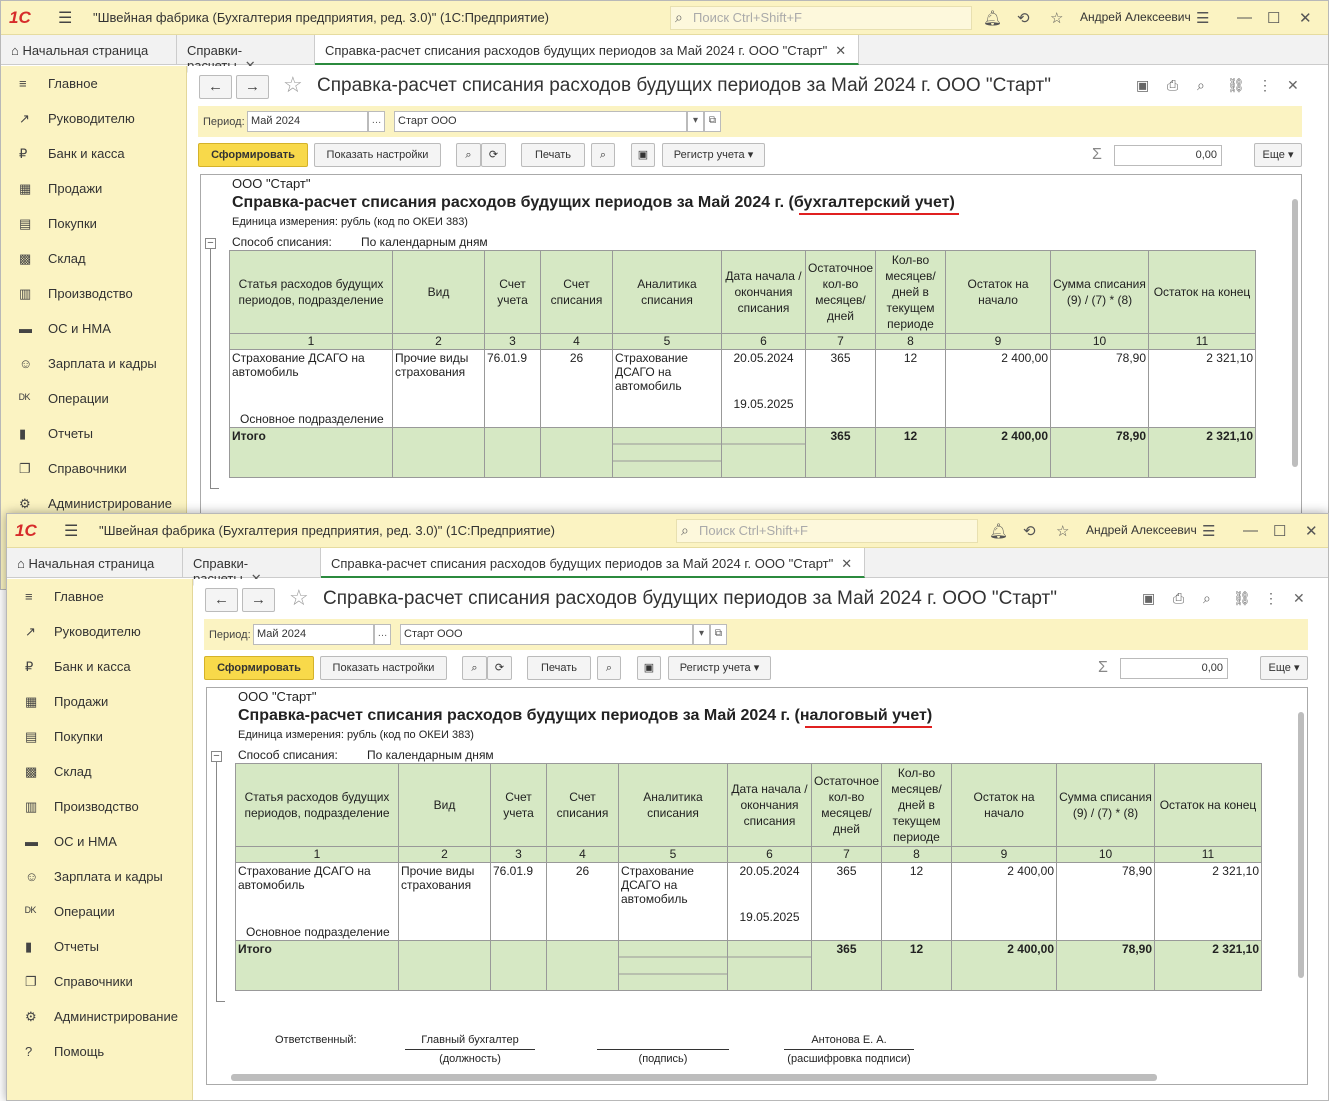 This screenshot has height=1101, width=1329. I want to click on find-icon: ⌕, so click(474, 668).